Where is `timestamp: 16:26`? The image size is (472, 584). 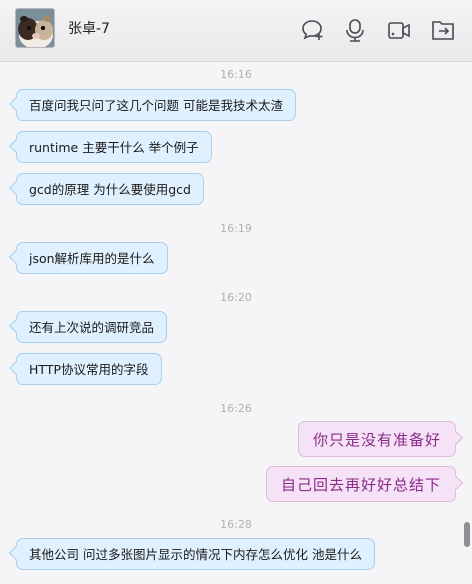 timestamp: 16:26 is located at coordinates (236, 408).